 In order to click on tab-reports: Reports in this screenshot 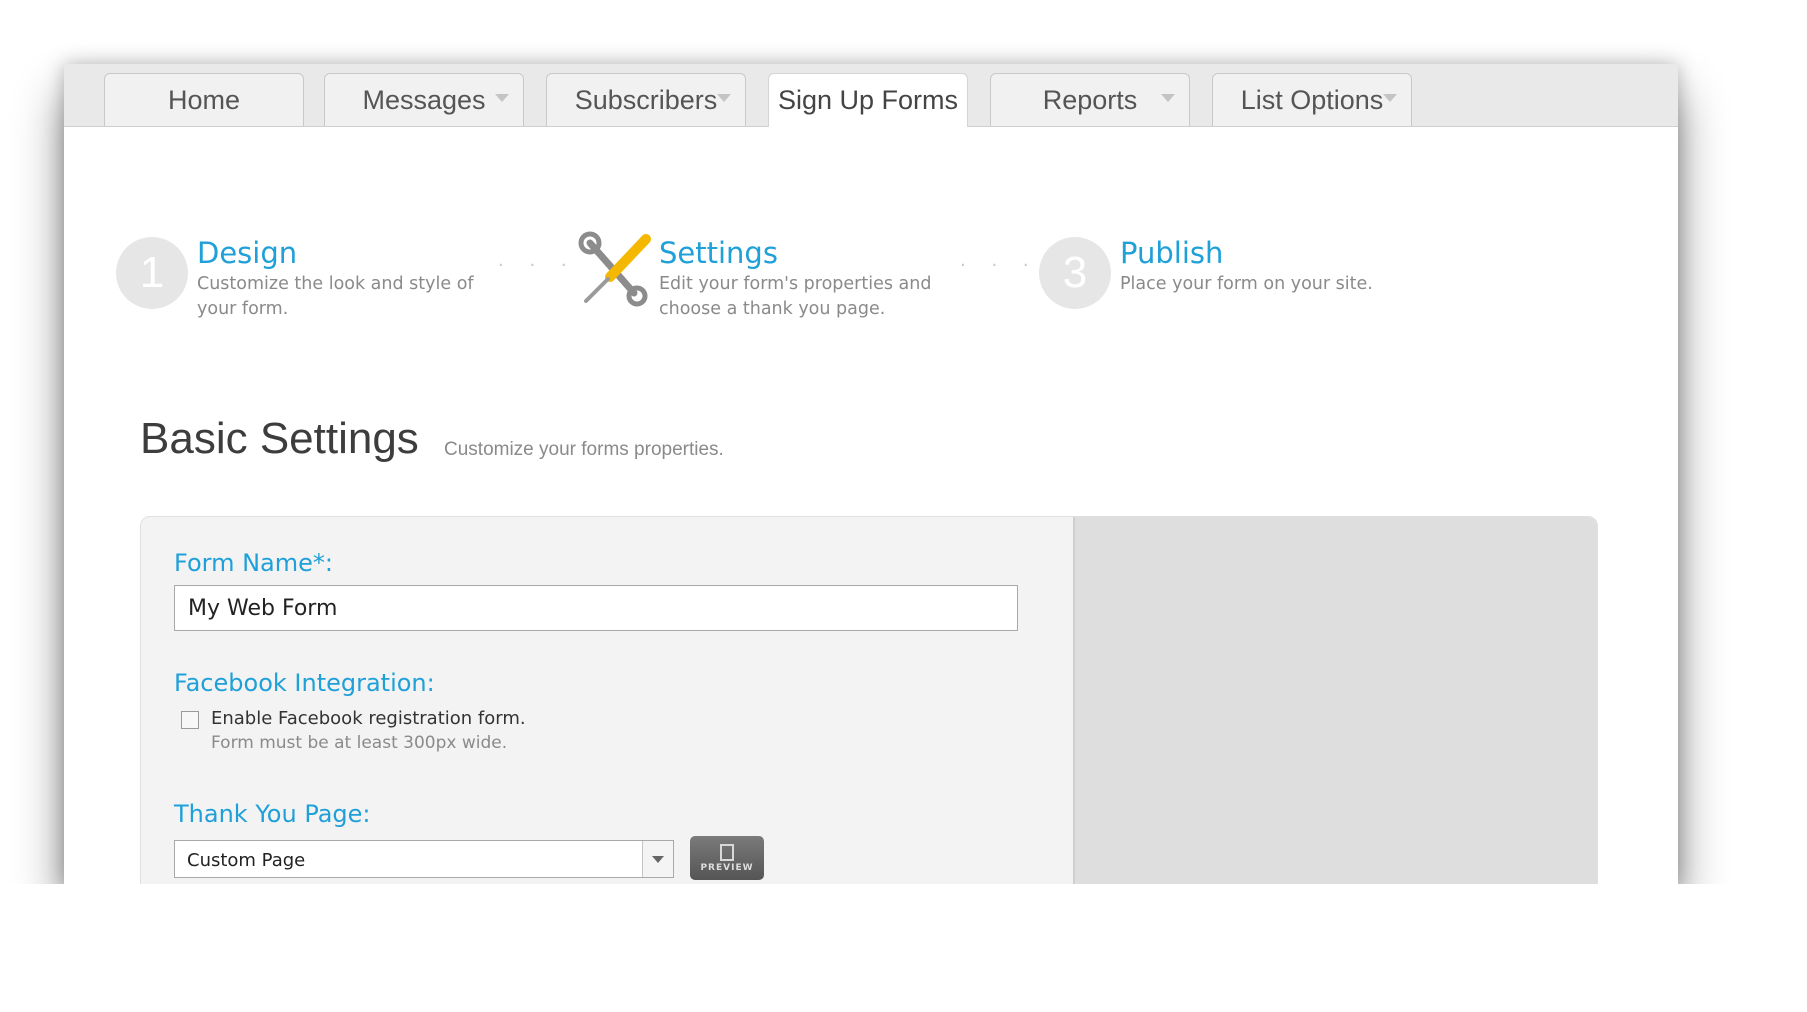, I will do `click(1090, 99)`.